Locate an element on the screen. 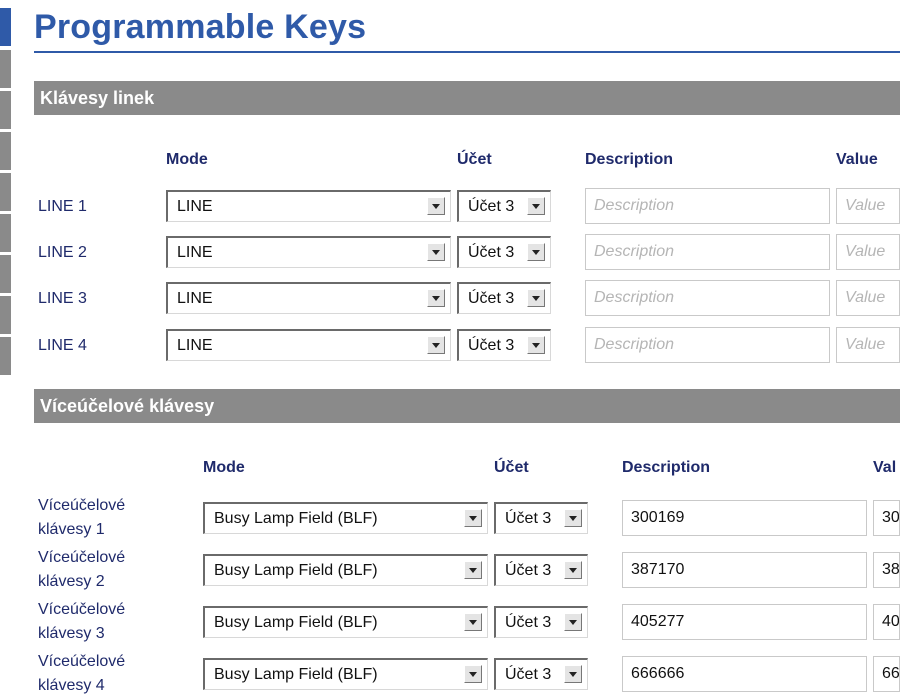  multi-key-label: Víceúčelové klávesy 1 is located at coordinates (81, 518).